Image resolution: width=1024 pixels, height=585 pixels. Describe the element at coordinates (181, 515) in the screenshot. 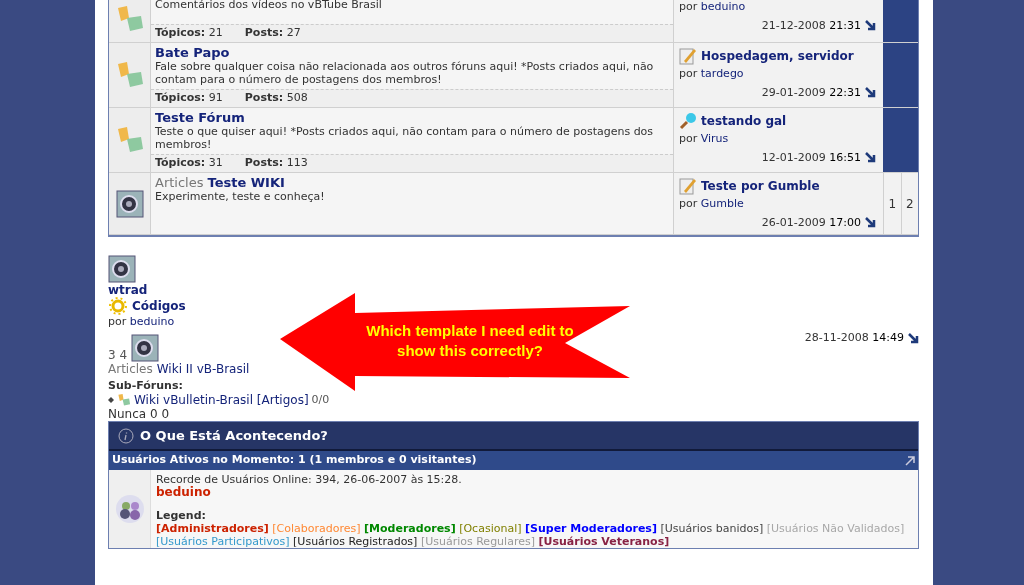

I see `legend-label: Legend:` at that location.